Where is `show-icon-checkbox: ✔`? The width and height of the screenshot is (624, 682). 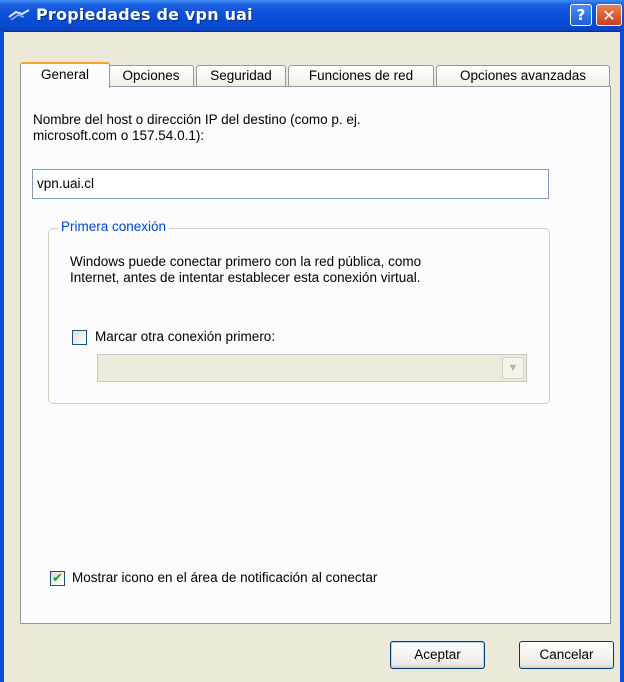
show-icon-checkbox: ✔ is located at coordinates (57, 578).